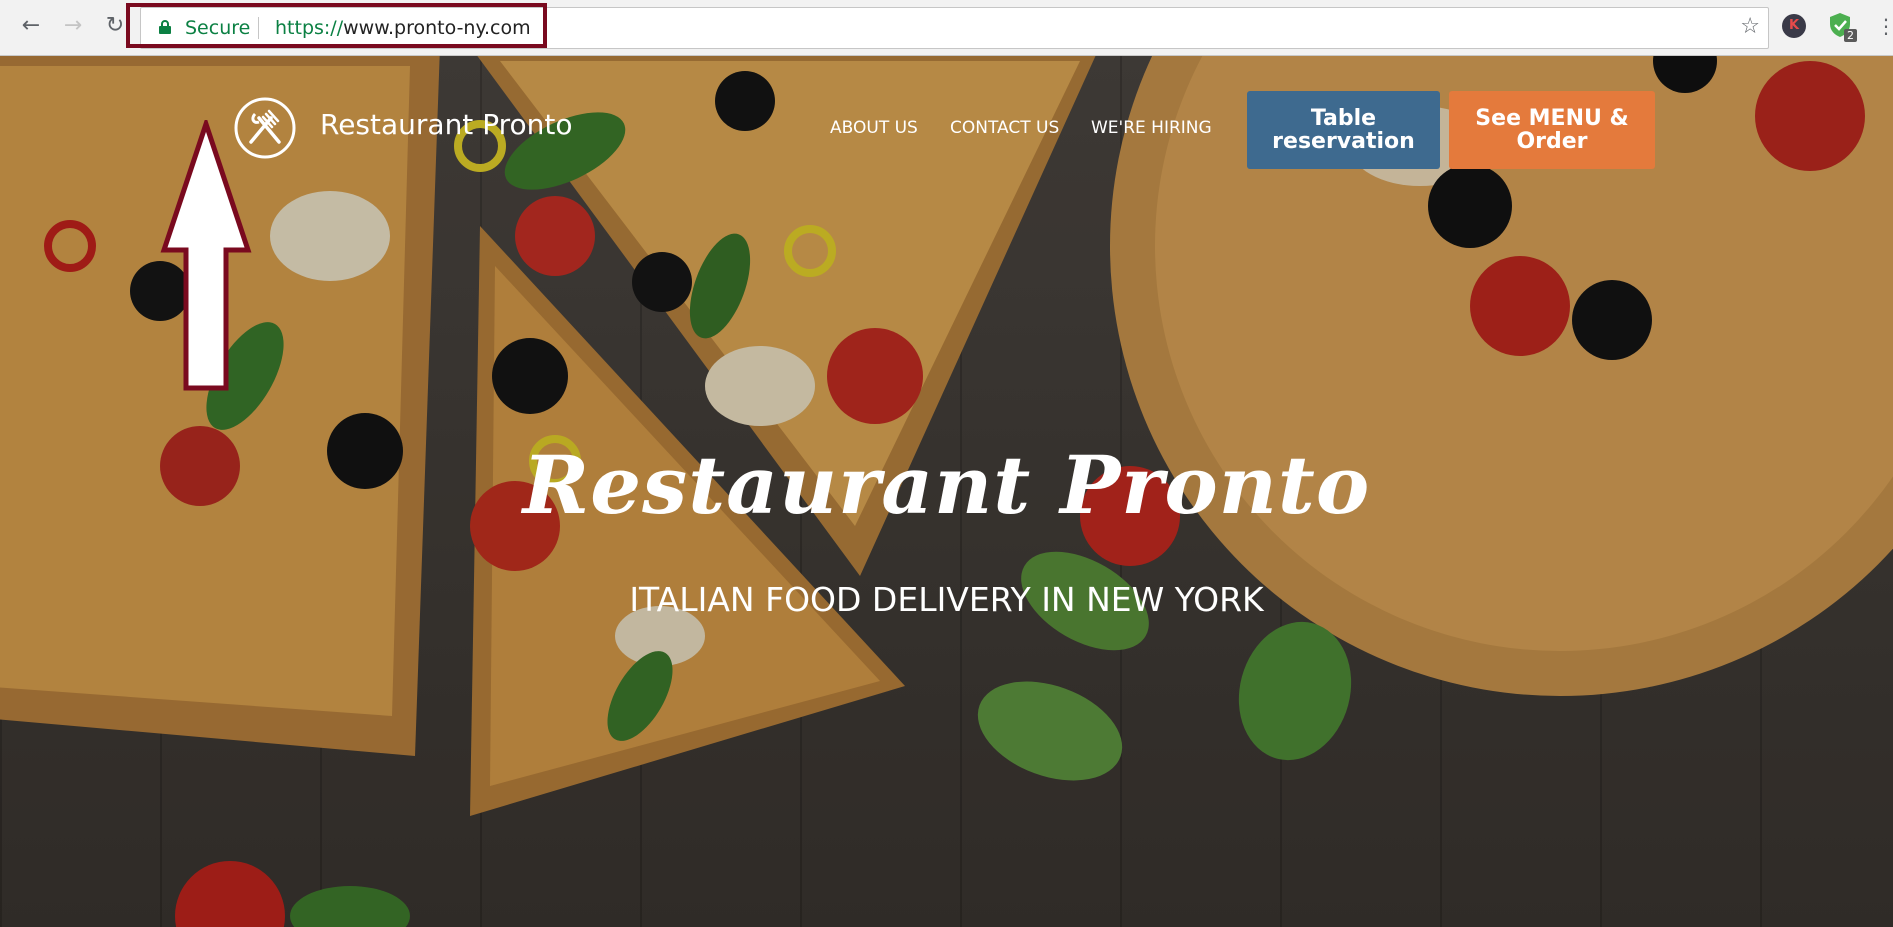 This screenshot has height=927, width=1893. What do you see at coordinates (437, 28) in the screenshot?
I see `url-host: www.pronto-ny.com` at bounding box center [437, 28].